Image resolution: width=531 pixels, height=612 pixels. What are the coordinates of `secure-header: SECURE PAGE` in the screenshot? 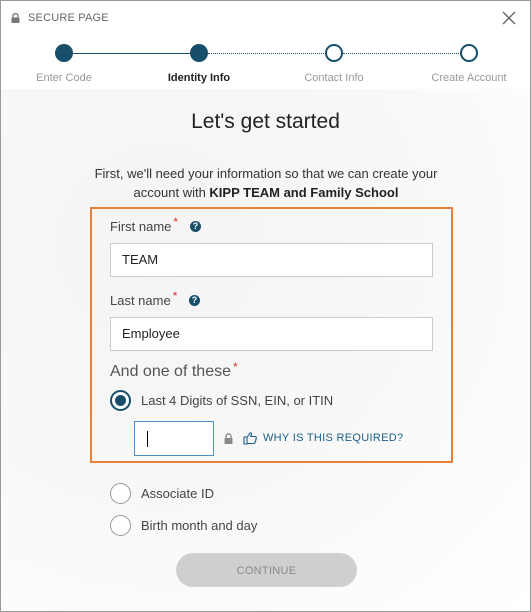 It's located at (265, 19).